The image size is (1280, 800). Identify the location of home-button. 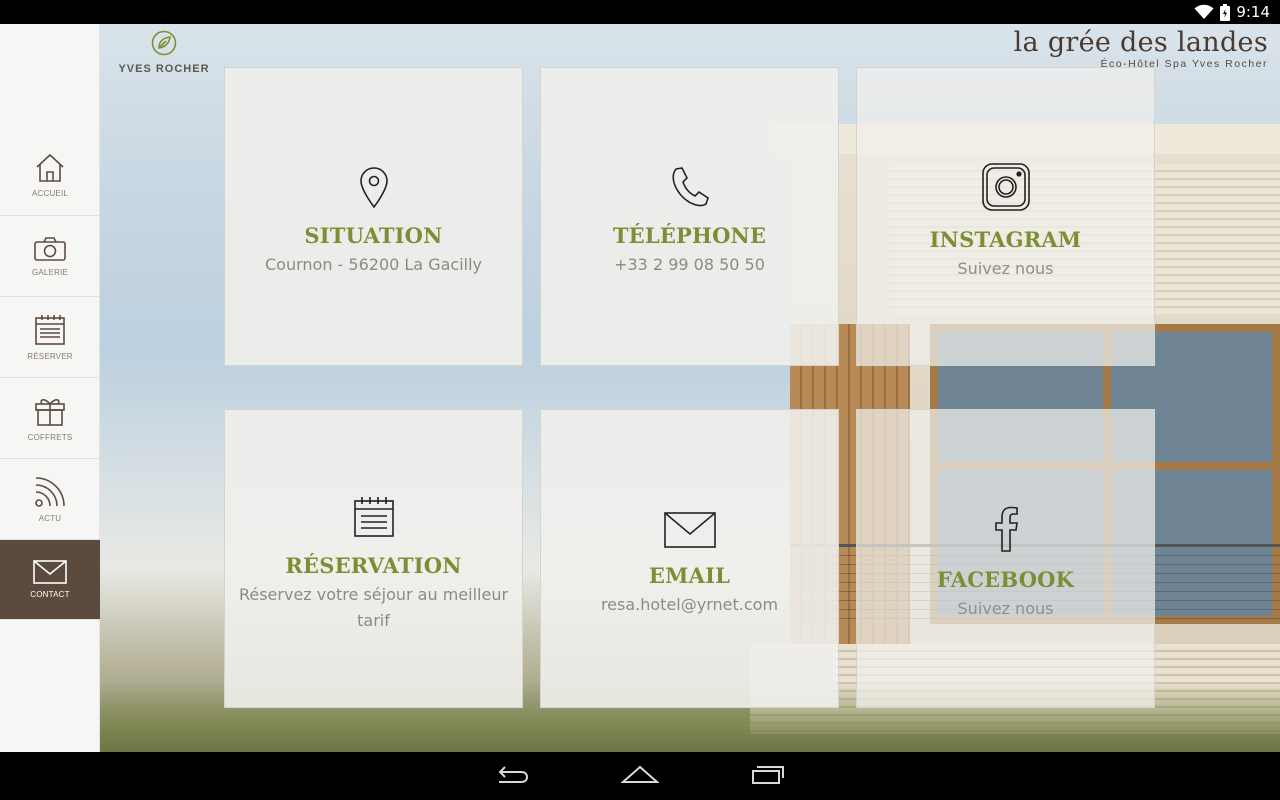
(640, 776).